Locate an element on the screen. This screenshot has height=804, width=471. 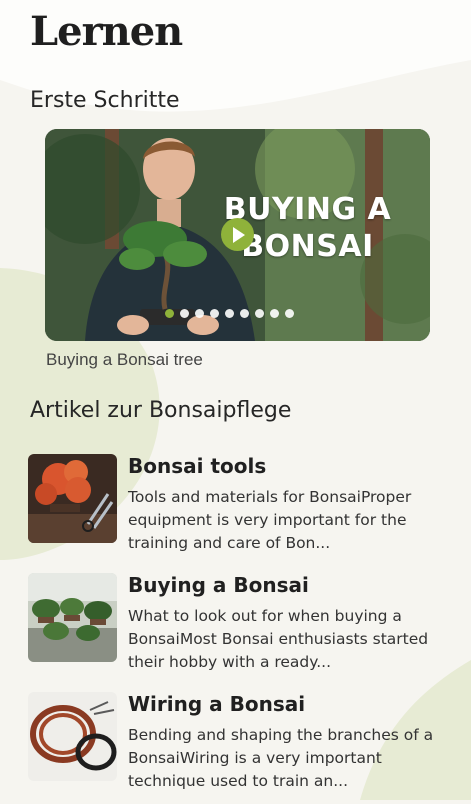
page-title: Lernen is located at coordinates (106, 31).